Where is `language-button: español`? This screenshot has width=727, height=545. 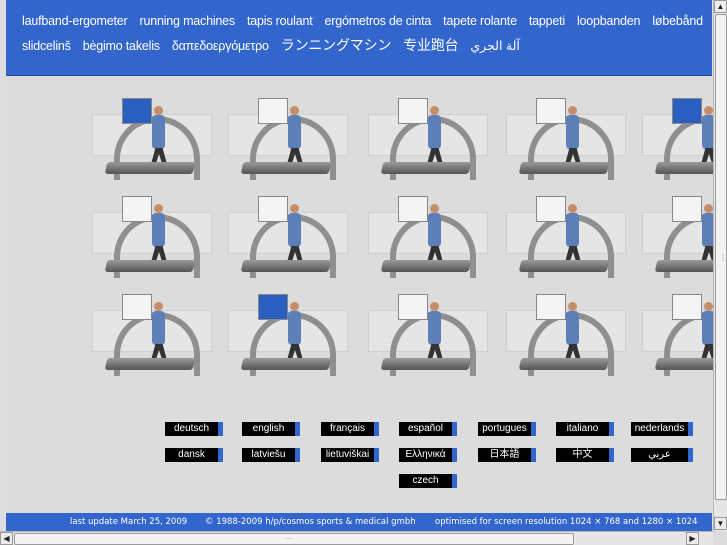 language-button: español is located at coordinates (428, 429).